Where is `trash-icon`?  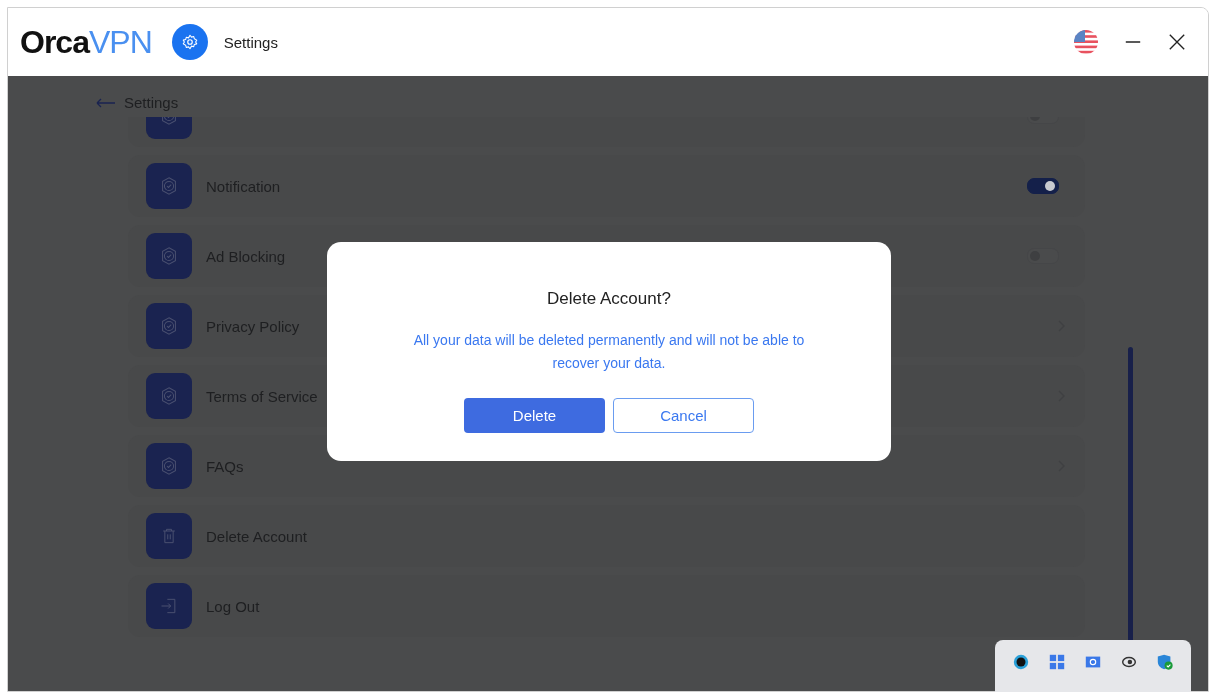
trash-icon is located at coordinates (169, 536).